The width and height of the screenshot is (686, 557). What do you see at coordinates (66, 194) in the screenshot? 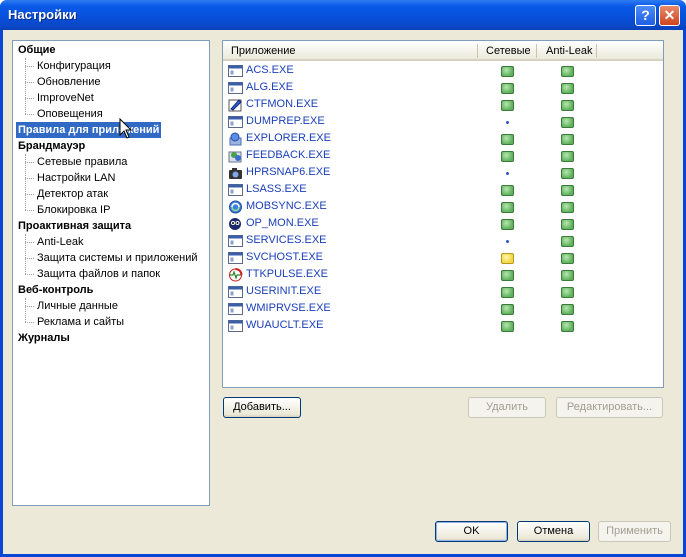
I see `tree-item: Детектор атак` at bounding box center [66, 194].